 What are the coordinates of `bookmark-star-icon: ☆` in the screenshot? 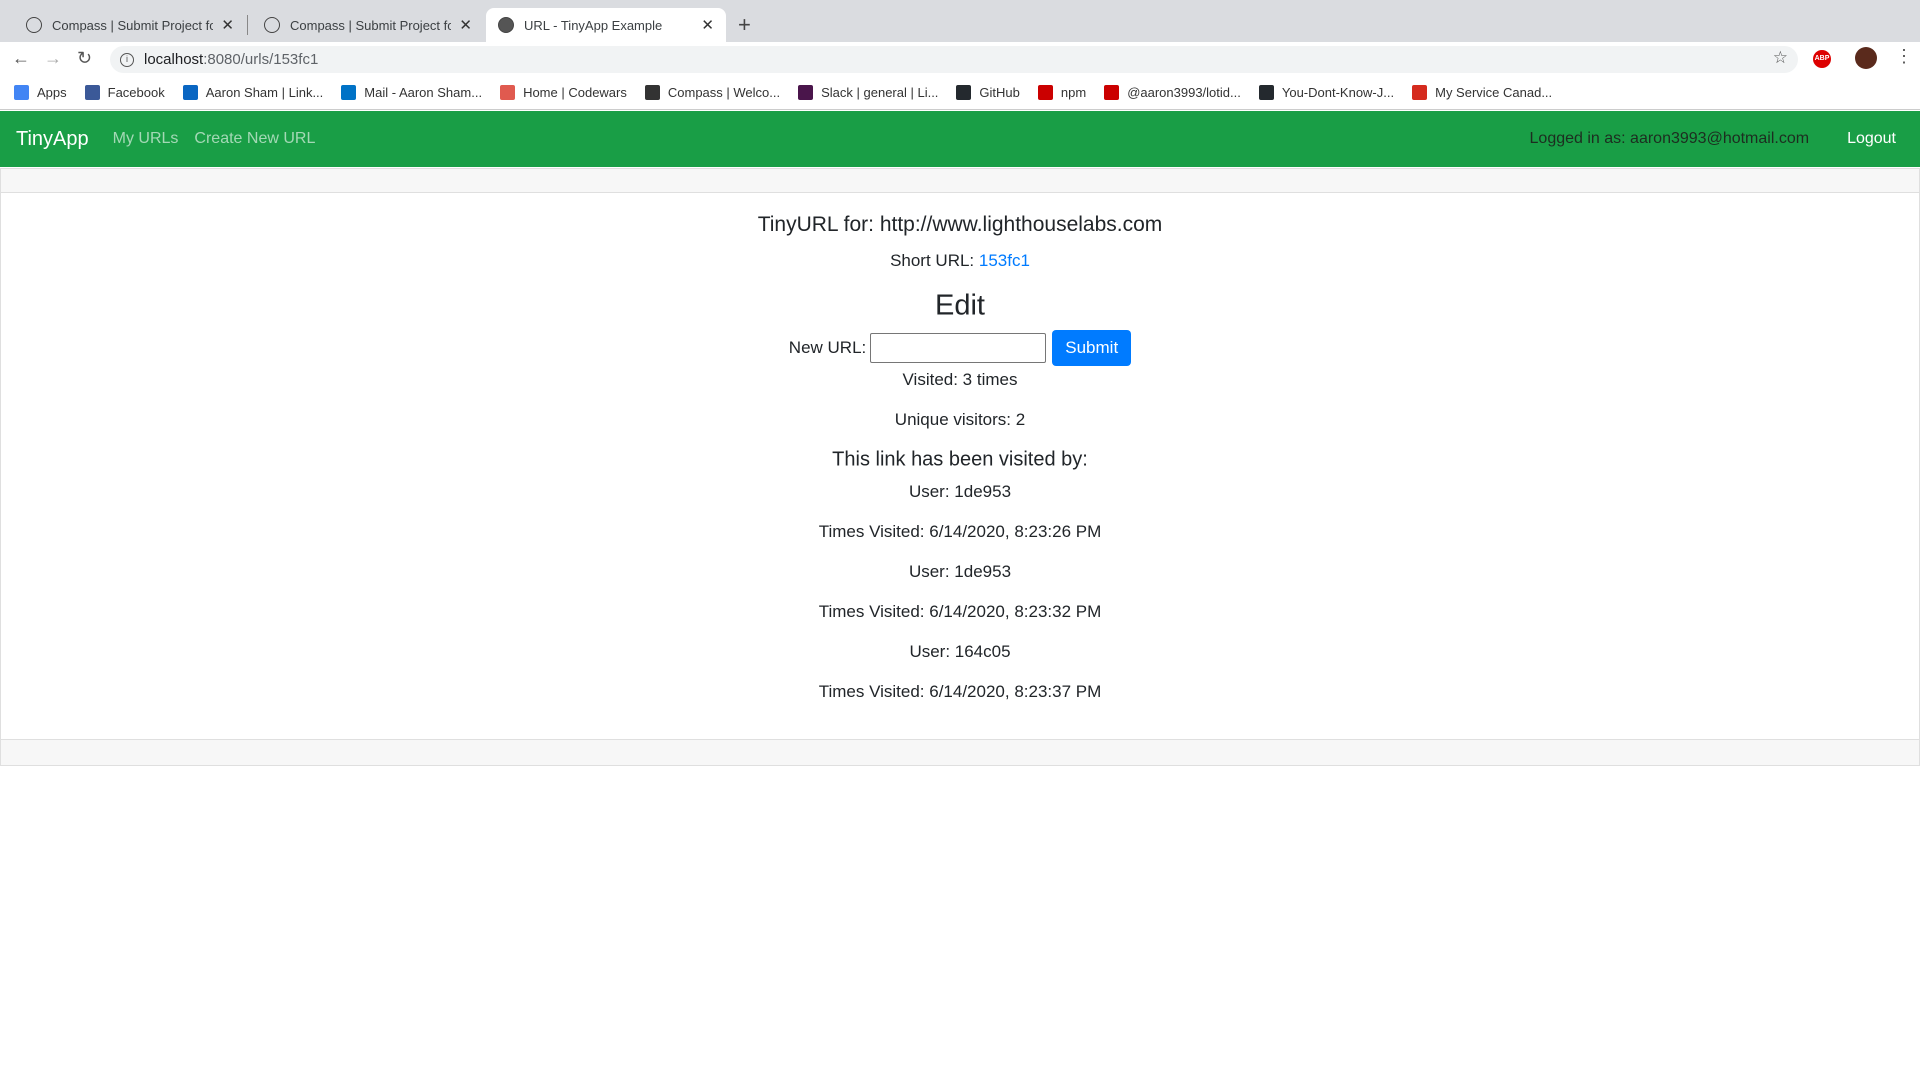 It's located at (1780, 58).